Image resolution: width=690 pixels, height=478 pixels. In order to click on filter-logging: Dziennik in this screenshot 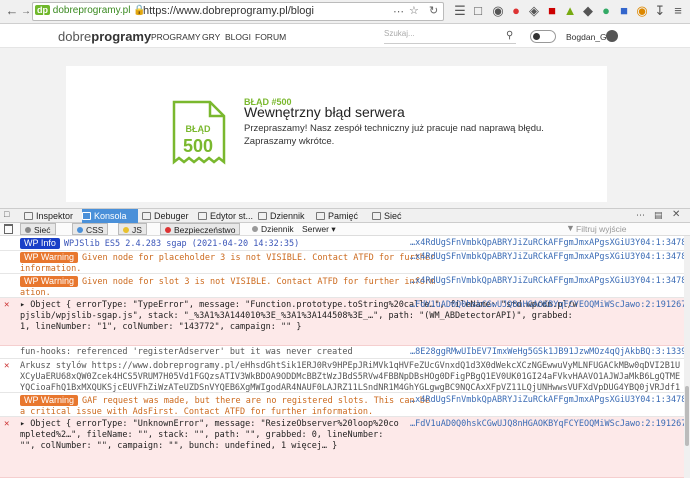, I will do `click(273, 229)`.